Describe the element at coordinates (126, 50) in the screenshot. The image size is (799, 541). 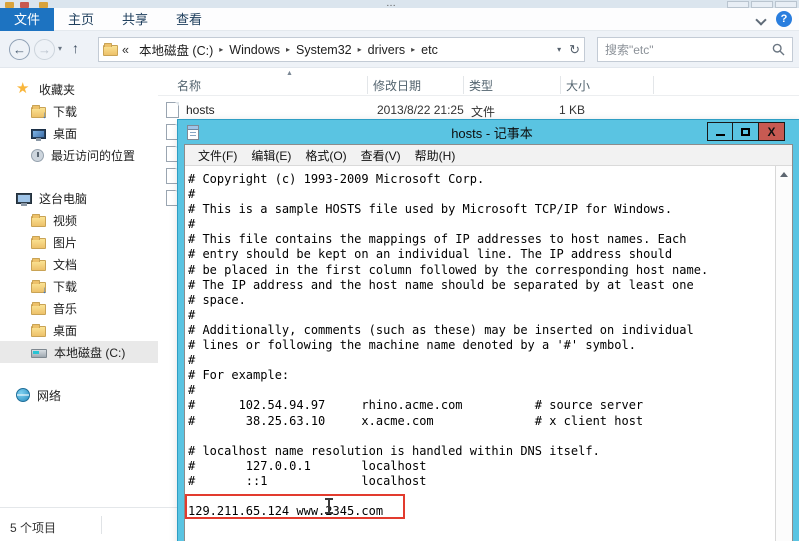
I see `breadcrumb-overflow-icon: «` at that location.